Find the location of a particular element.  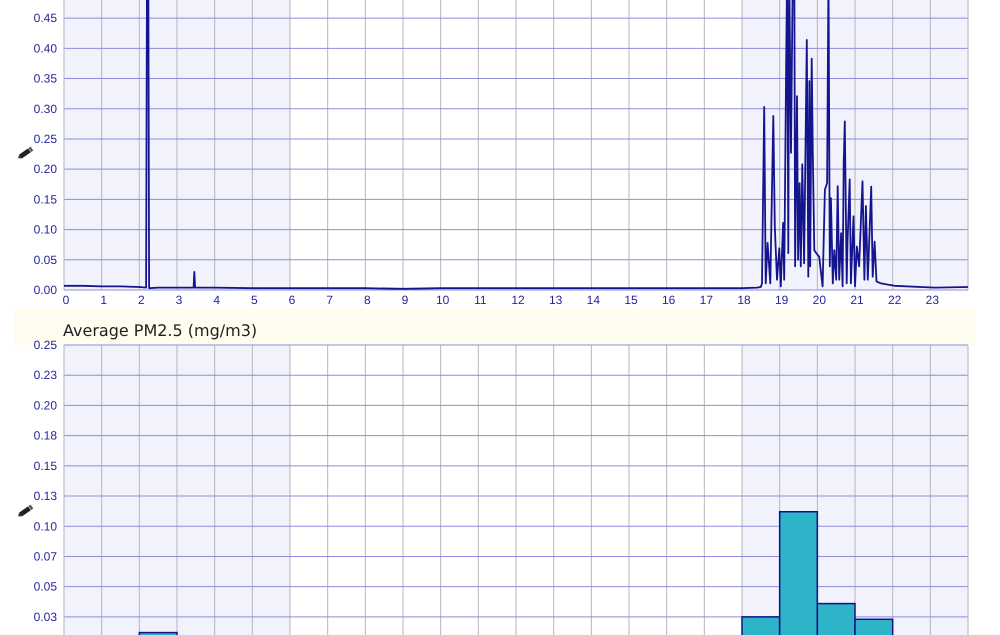

x-tick-label: 7 is located at coordinates (329, 300).